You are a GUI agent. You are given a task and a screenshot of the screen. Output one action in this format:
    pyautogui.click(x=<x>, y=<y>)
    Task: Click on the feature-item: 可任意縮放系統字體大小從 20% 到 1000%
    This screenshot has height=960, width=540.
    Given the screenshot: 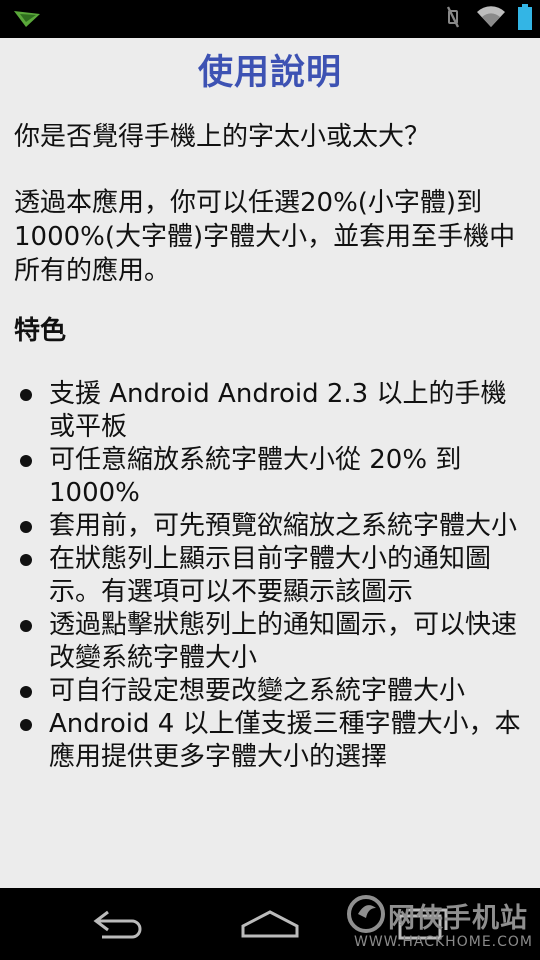 What is the action you would take?
    pyautogui.click(x=270, y=477)
    